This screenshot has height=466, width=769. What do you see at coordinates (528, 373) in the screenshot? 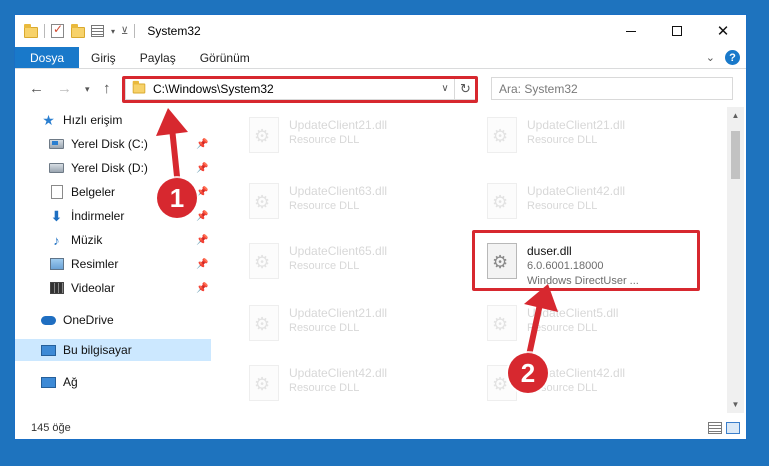
I see `step-badge-2: 2` at bounding box center [528, 373].